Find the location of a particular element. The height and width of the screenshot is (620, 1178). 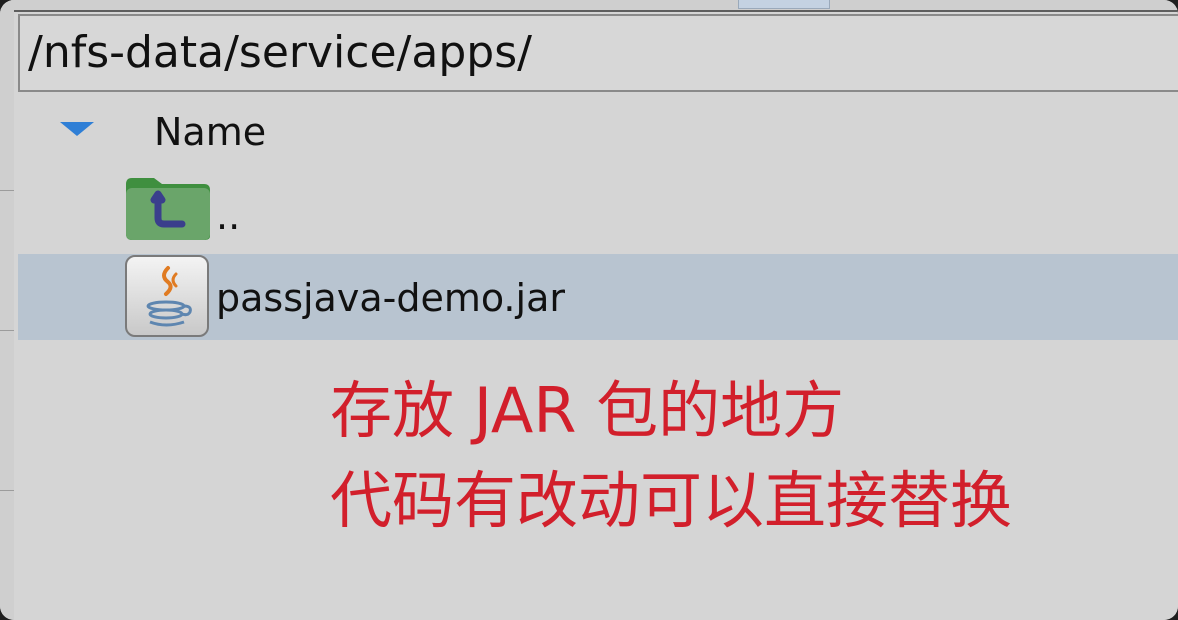

path-input: /nfs-data/service/apps/ is located at coordinates (598, 53).